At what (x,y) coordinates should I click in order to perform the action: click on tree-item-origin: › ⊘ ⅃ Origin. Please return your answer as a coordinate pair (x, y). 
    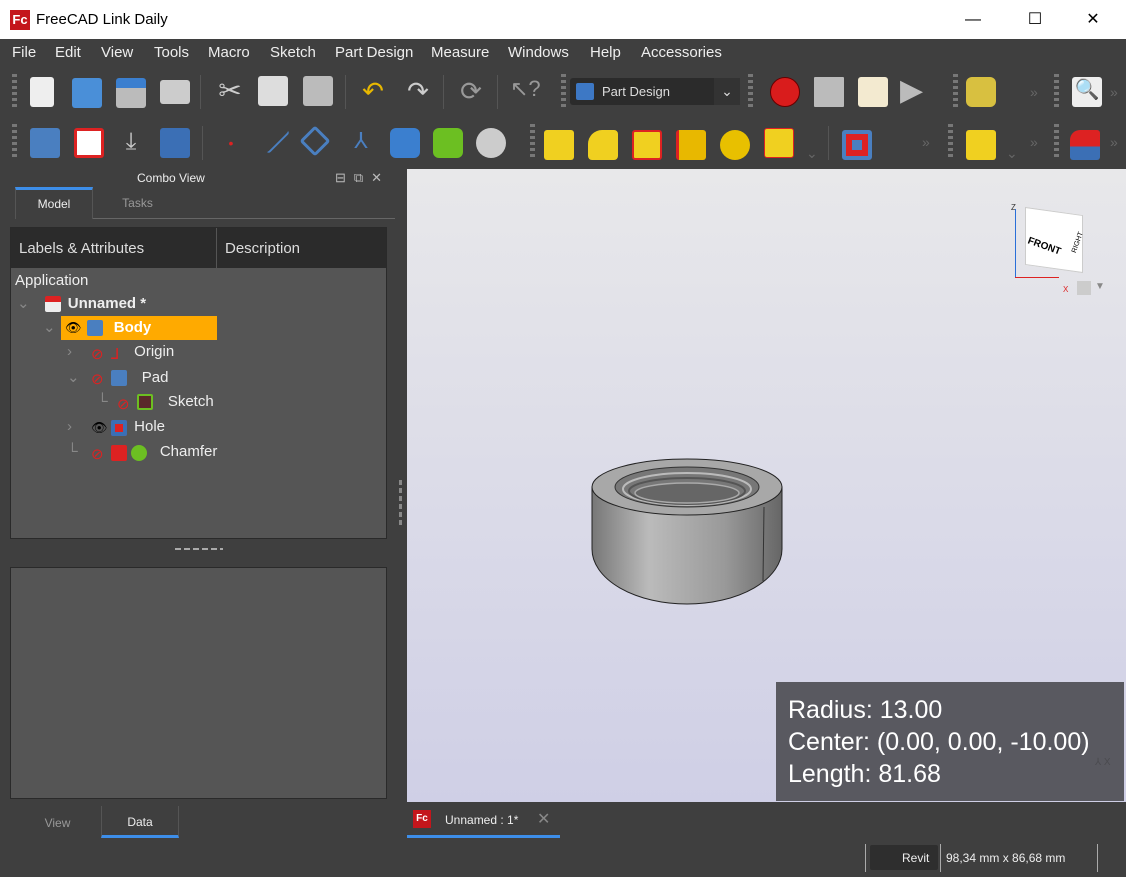
    Looking at the image, I should click on (120, 353).